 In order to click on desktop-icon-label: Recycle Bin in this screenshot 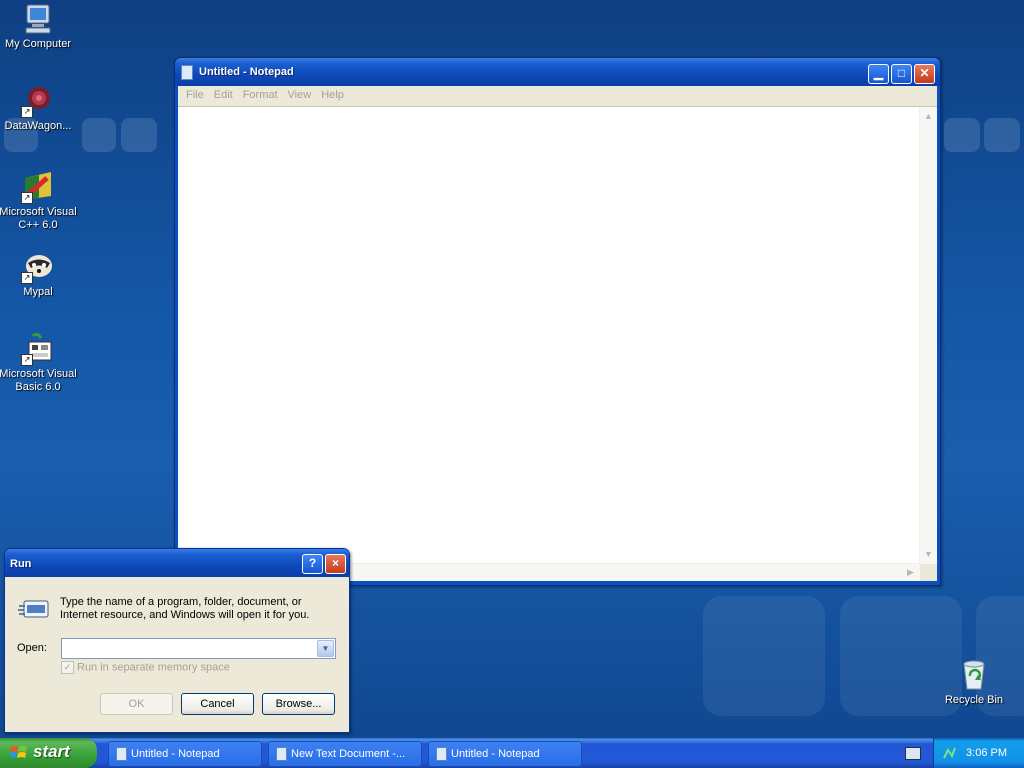, I will do `click(974, 700)`.